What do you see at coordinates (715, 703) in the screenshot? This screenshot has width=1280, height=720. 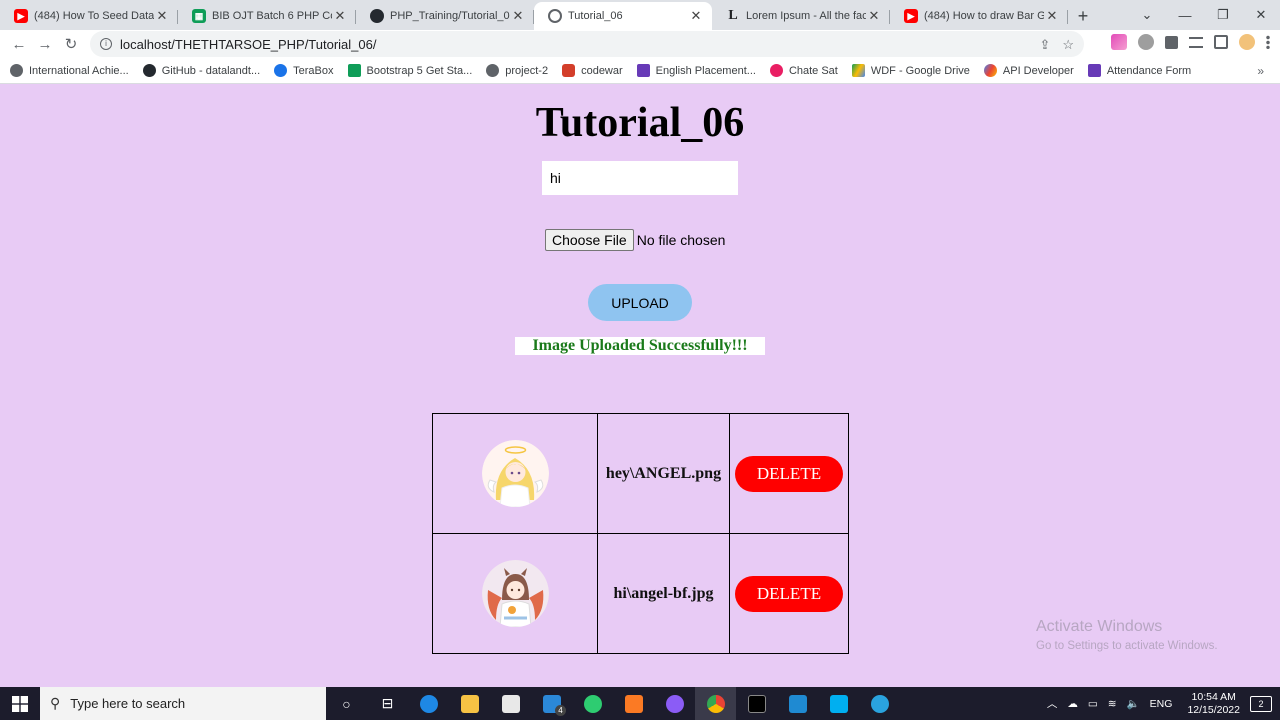 I see `chrome-icon` at bounding box center [715, 703].